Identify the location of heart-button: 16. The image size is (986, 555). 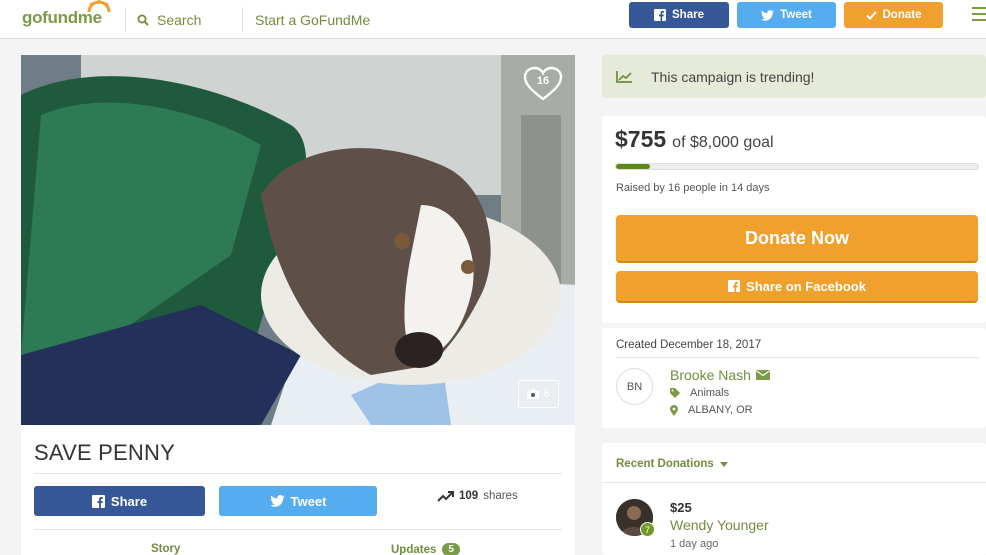
(543, 84).